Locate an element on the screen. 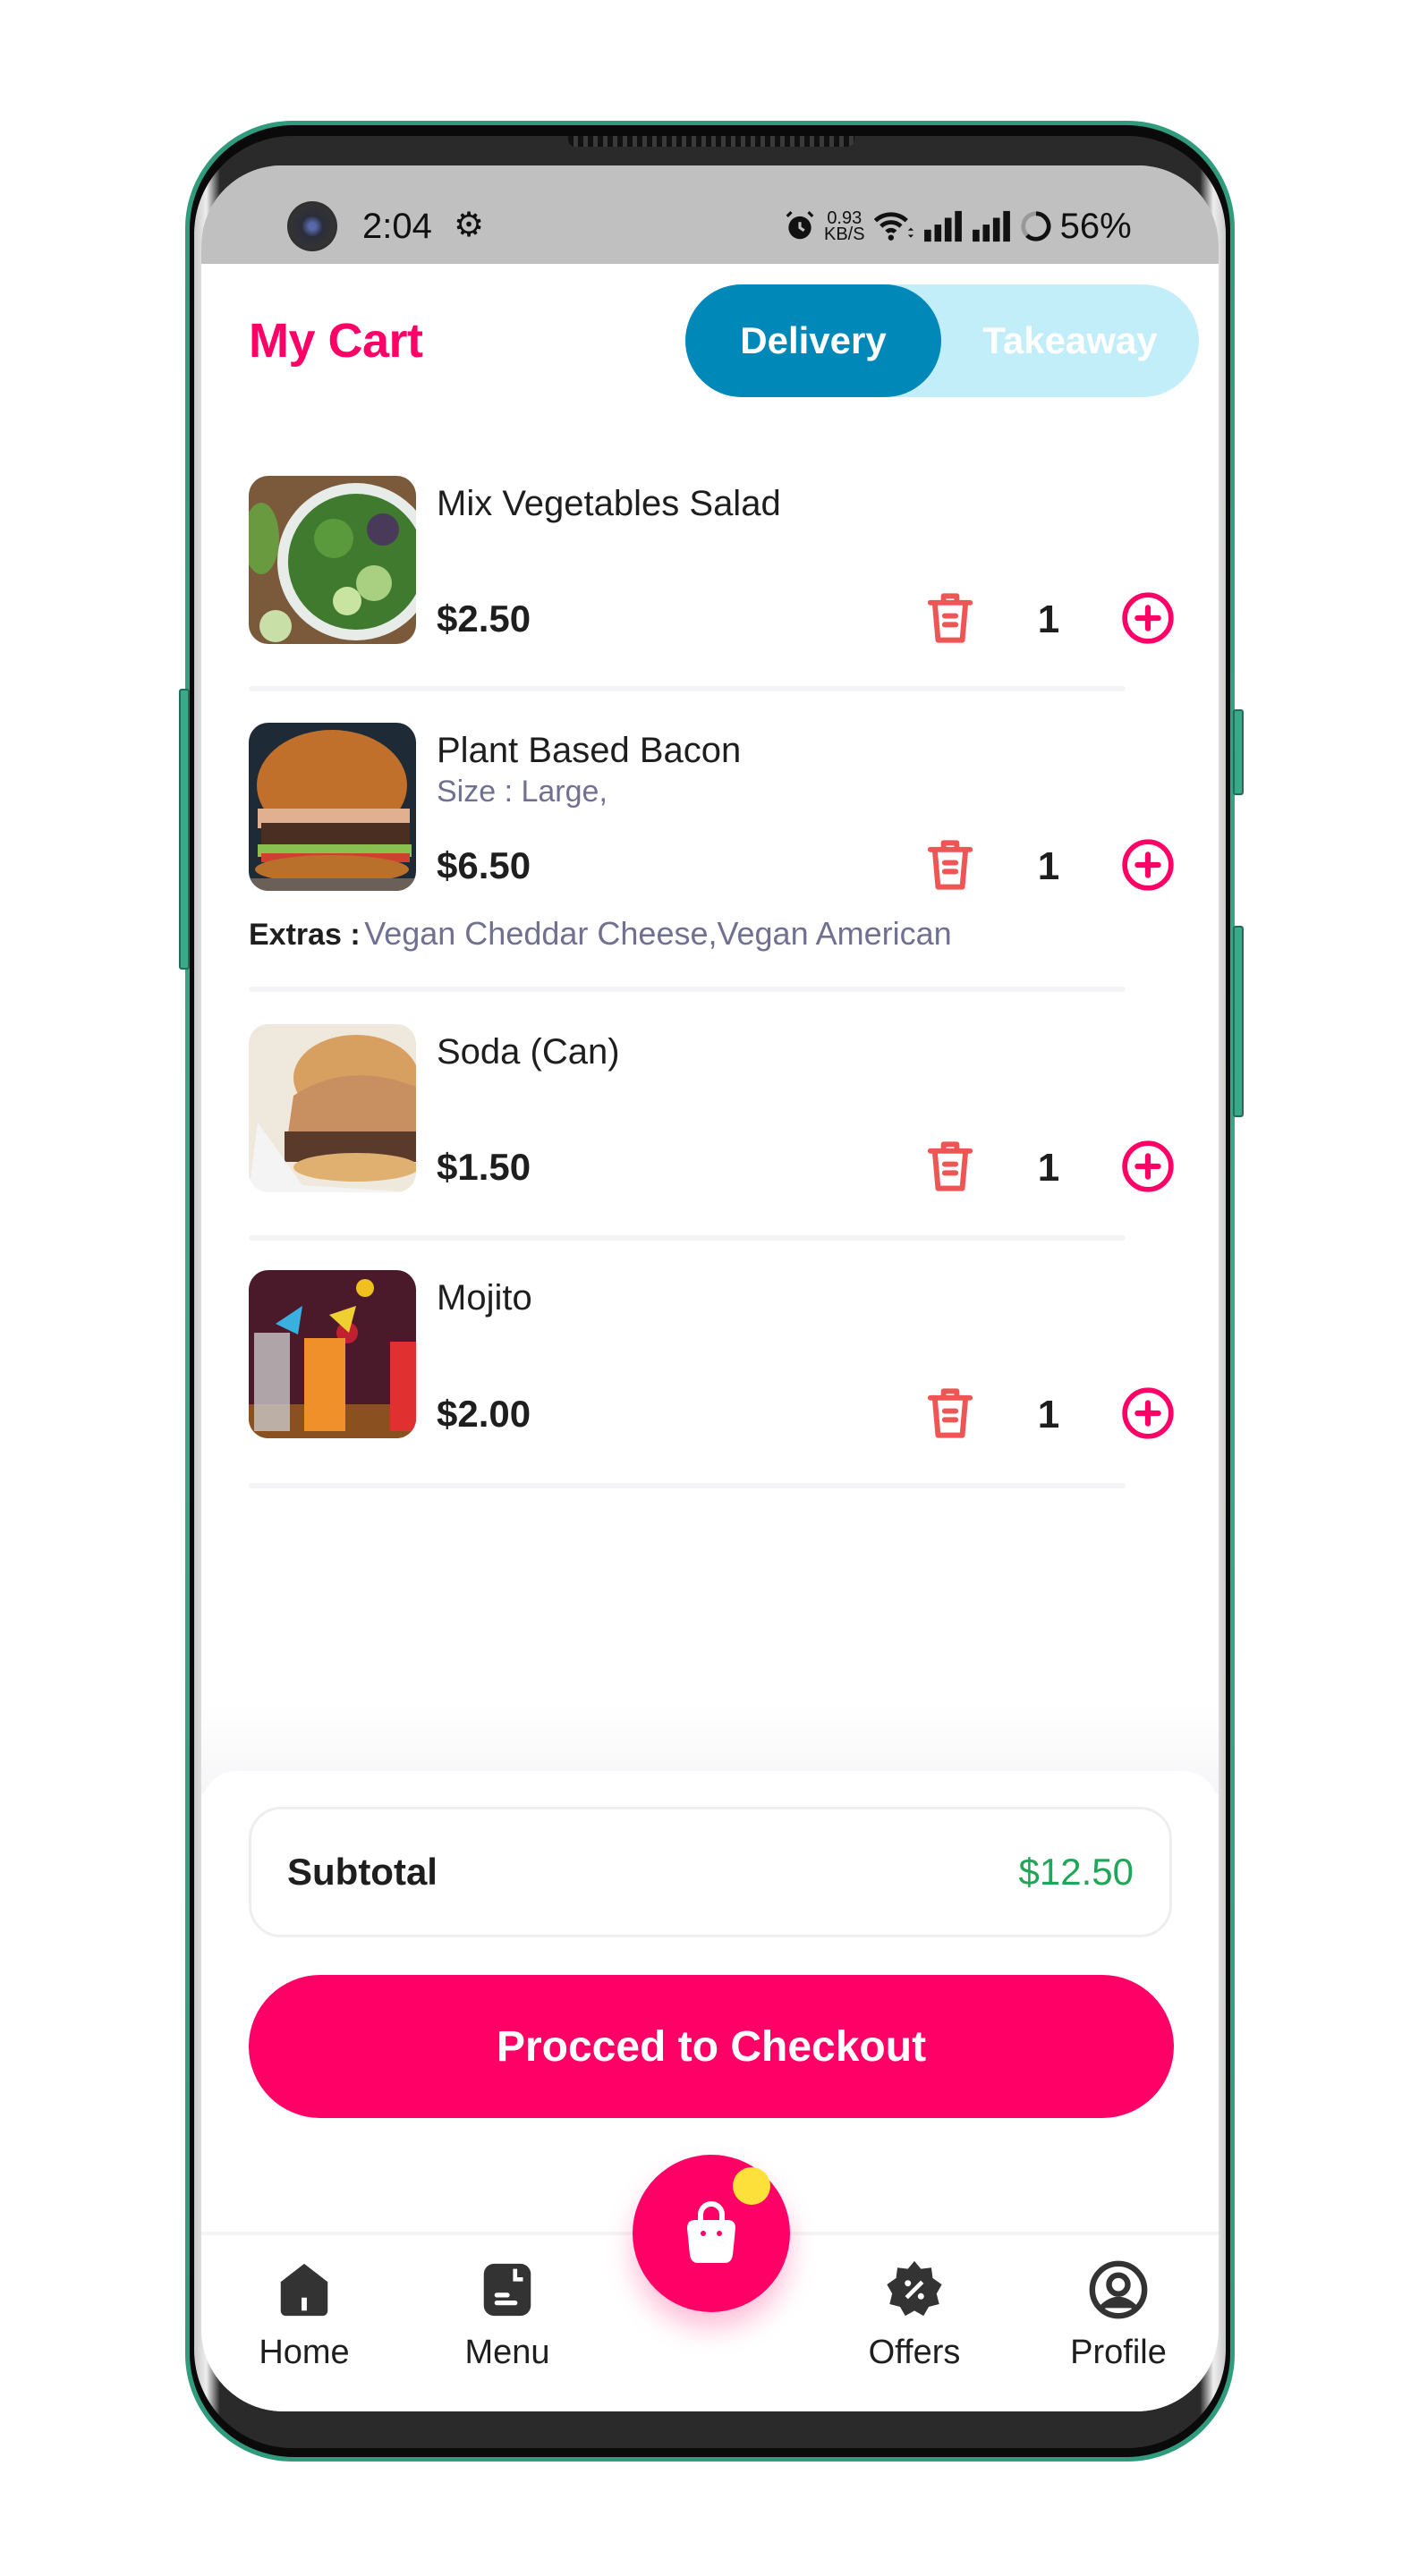  shopping-bag-icon is located at coordinates (711, 2232).